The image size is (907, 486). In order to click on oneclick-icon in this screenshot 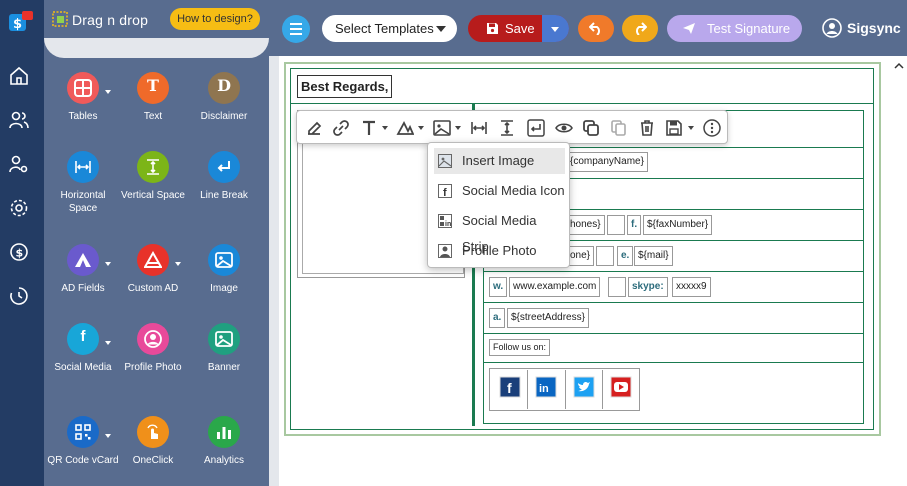, I will do `click(153, 432)`.